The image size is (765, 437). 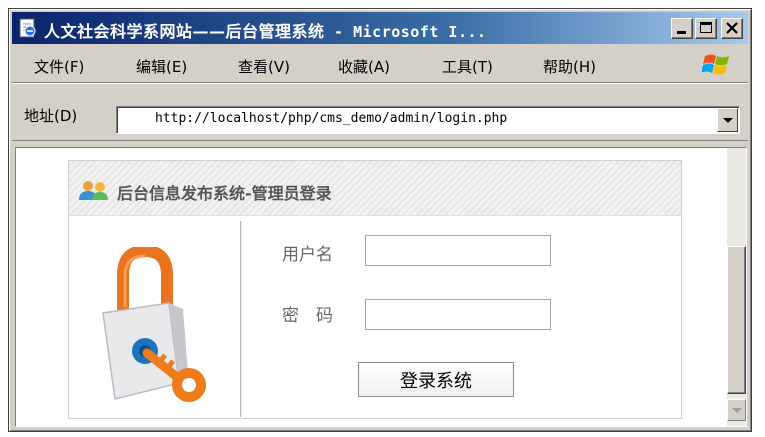 What do you see at coordinates (241, 319) in the screenshot?
I see `divider` at bounding box center [241, 319].